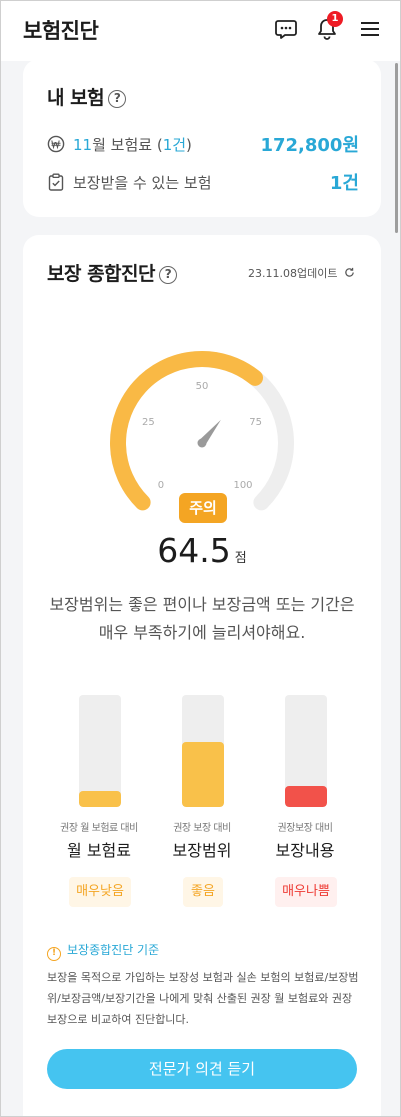  I want to click on menu-icon, so click(370, 29).